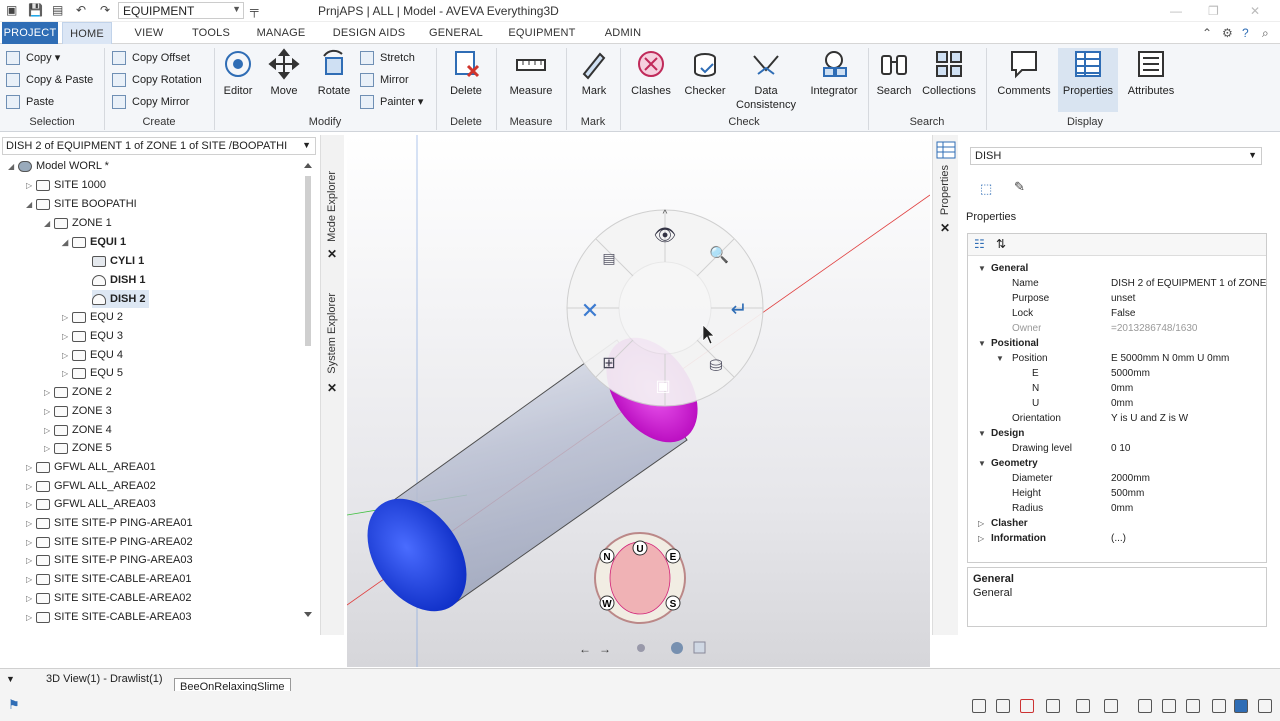 This screenshot has height=721, width=1280. I want to click on tab-model-explorer: Mcde Explorer, so click(332, 206).